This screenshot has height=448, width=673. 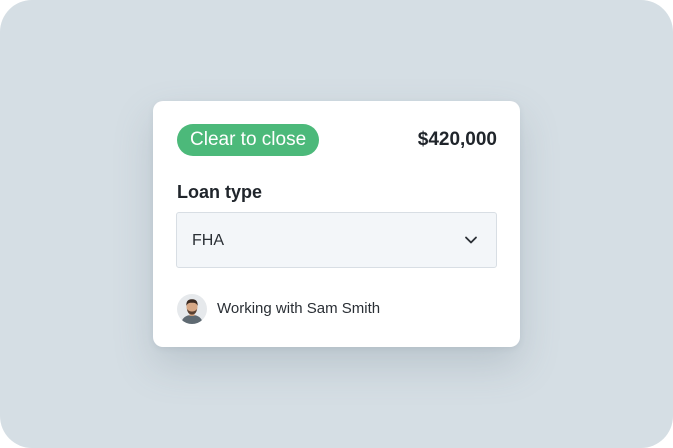 I want to click on agent-info: Working with Sam Smith, so click(x=278, y=308).